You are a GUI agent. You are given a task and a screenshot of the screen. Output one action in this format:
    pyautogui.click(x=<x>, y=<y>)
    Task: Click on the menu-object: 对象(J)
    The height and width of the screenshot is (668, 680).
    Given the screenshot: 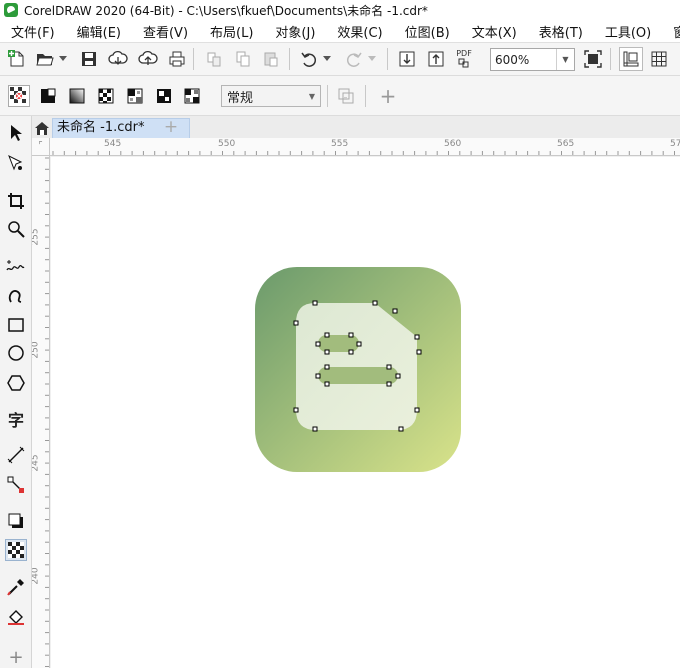 What is the action you would take?
    pyautogui.click(x=295, y=31)
    